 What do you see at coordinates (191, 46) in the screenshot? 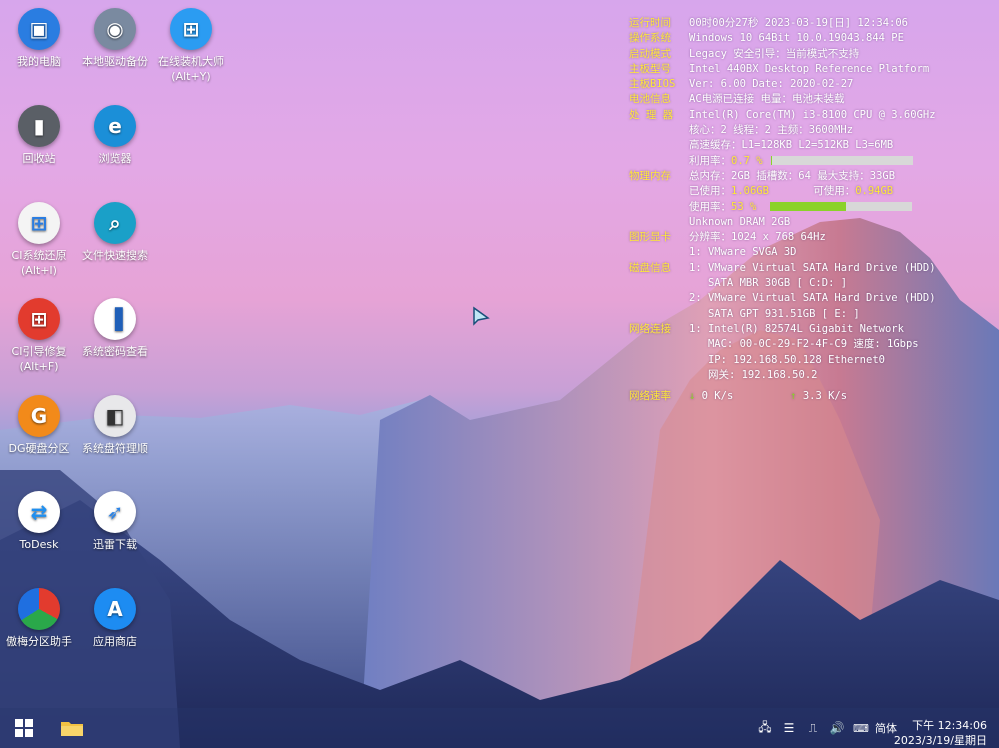
I see `desktop-icon-online-install: ⊞ 在线装机大师 (Alt+Y)` at bounding box center [191, 46].